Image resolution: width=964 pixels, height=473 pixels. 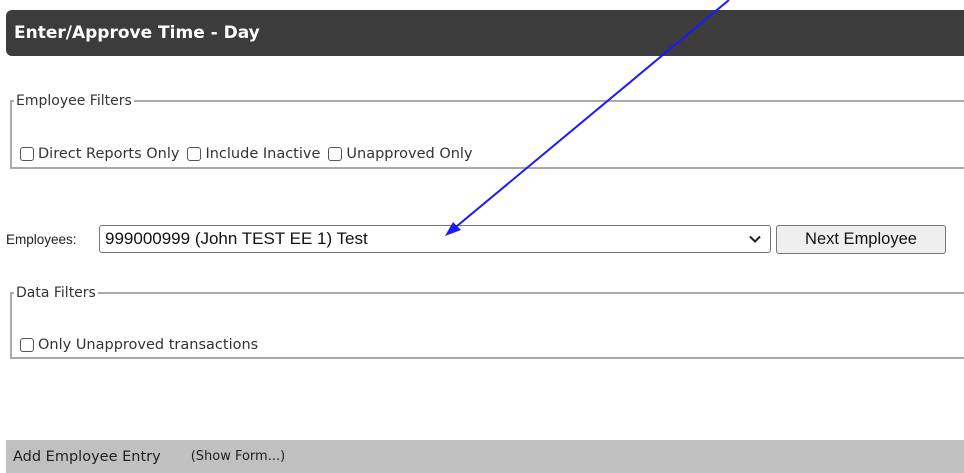 I want to click on employee-filters-legend: Employee Filters, so click(x=74, y=101).